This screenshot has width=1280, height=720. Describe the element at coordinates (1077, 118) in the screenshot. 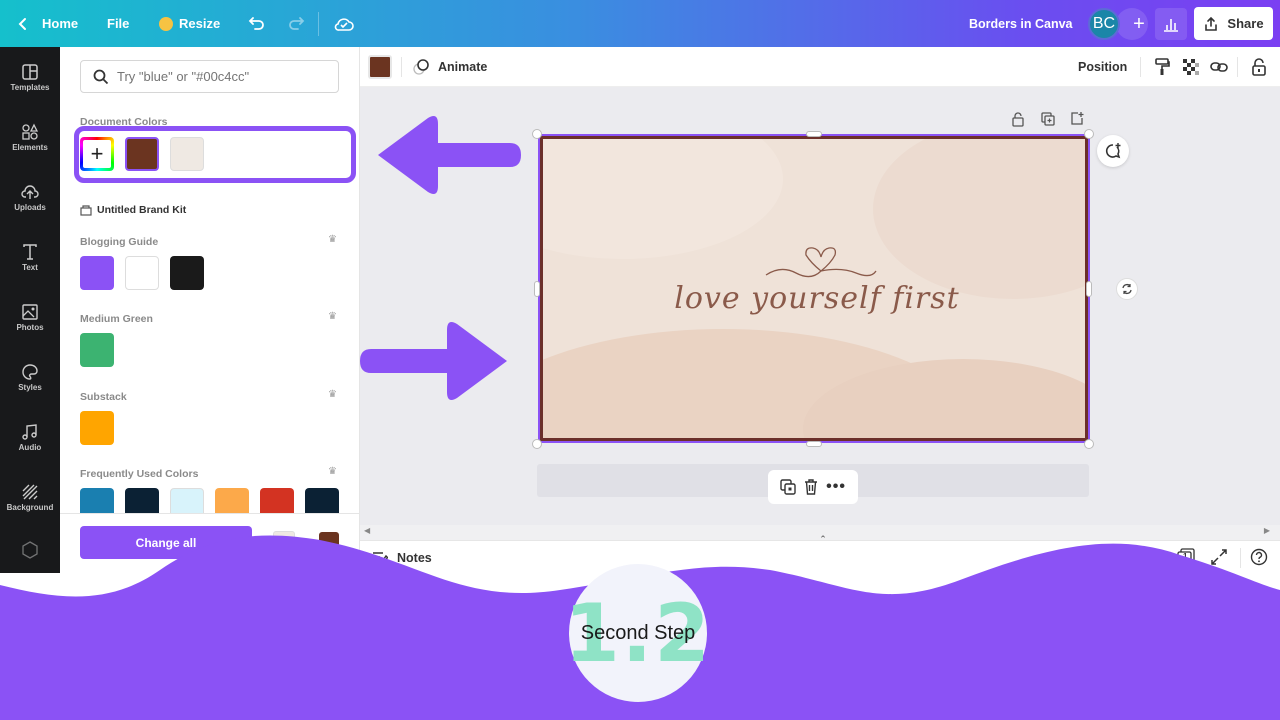

I see `add-page-button` at that location.